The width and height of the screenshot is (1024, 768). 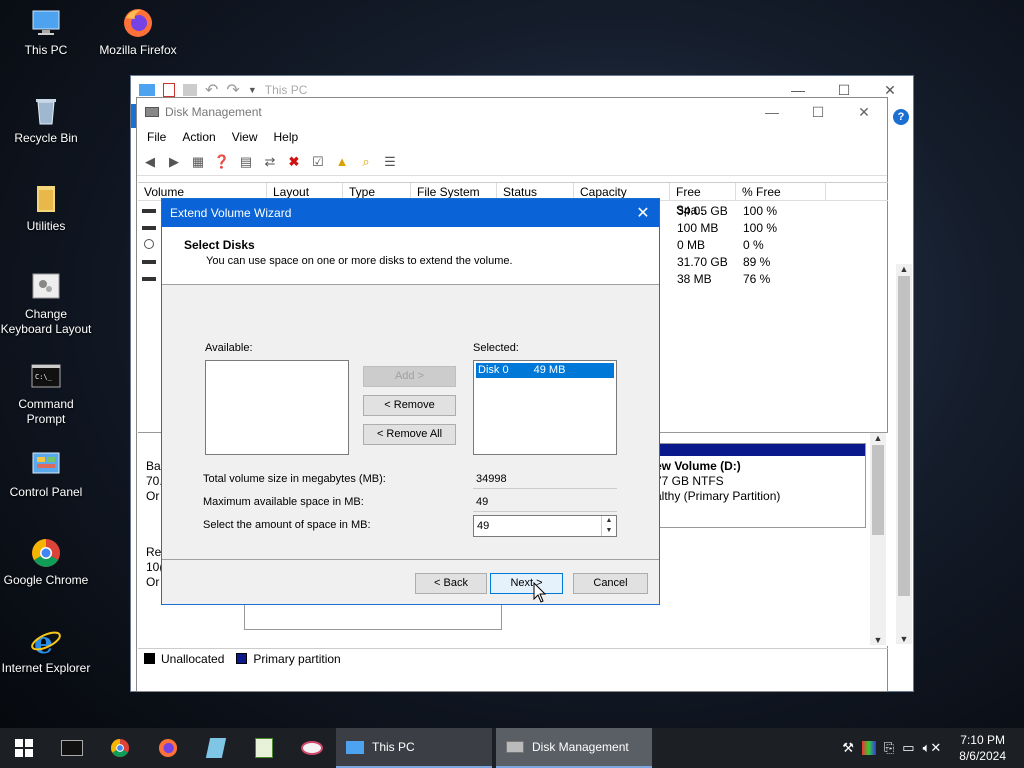 What do you see at coordinates (390, 162) in the screenshot?
I see `list-icon: ☰` at bounding box center [390, 162].